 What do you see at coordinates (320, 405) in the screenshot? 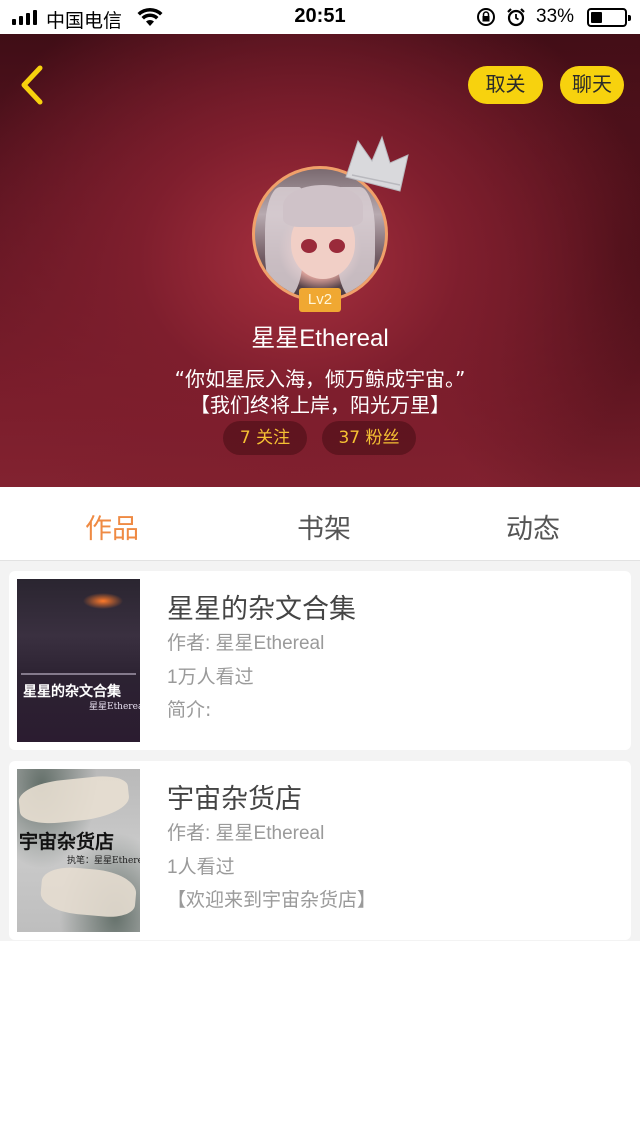
I see `bio-line-2: 【我们终将上岸，阳光万里】` at bounding box center [320, 405].